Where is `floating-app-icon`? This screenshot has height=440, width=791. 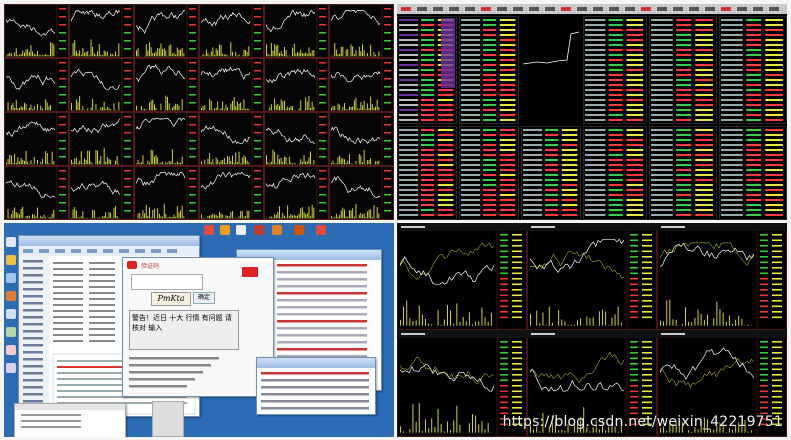 floating-app-icon is located at coordinates (250, 272).